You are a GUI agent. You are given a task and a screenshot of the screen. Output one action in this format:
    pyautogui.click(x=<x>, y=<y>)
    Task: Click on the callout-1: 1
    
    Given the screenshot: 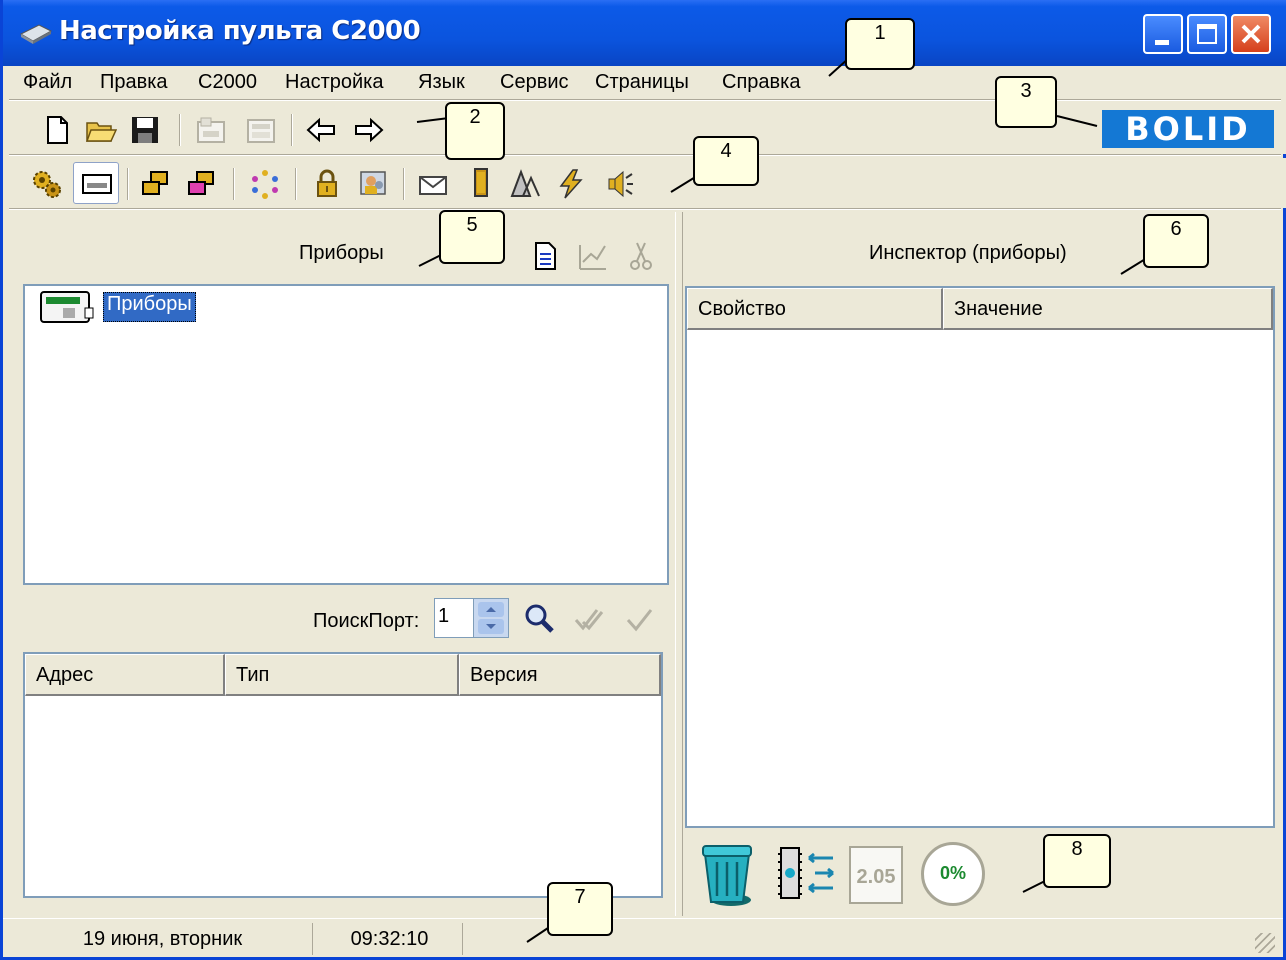 What is the action you would take?
    pyautogui.click(x=880, y=44)
    